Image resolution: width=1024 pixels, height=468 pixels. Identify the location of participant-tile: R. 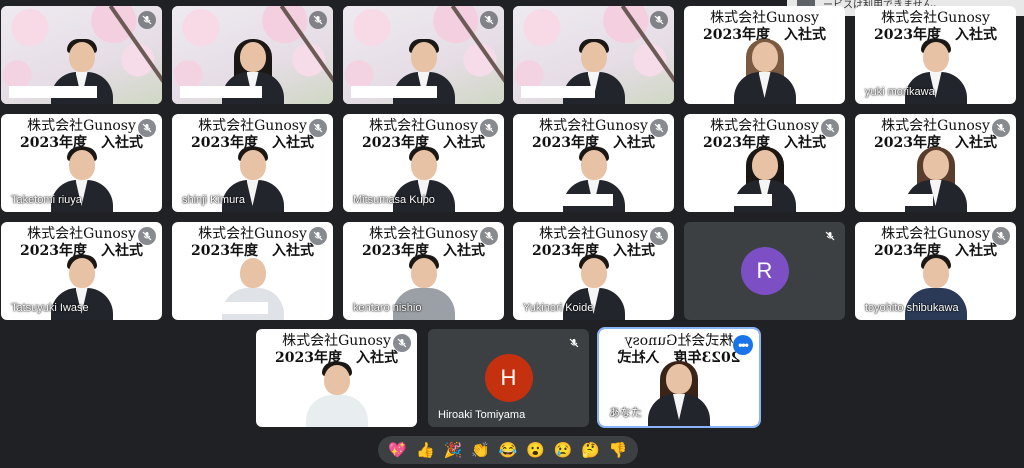
(764, 271).